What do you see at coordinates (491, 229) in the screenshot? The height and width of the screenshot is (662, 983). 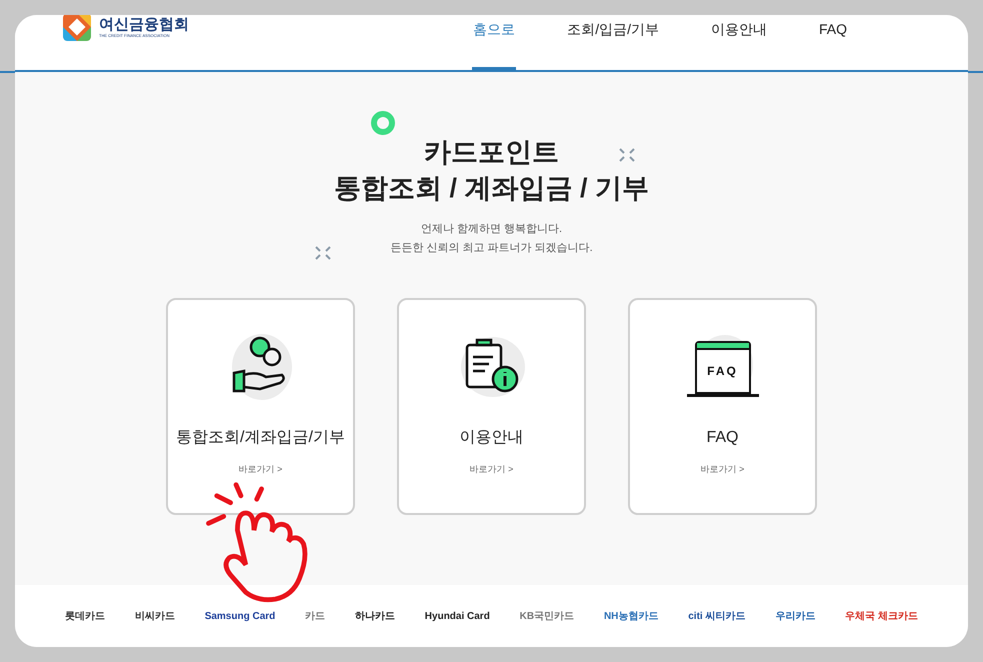 I see `hero-subtitle: 언제나 함께하면 행복합니다.` at bounding box center [491, 229].